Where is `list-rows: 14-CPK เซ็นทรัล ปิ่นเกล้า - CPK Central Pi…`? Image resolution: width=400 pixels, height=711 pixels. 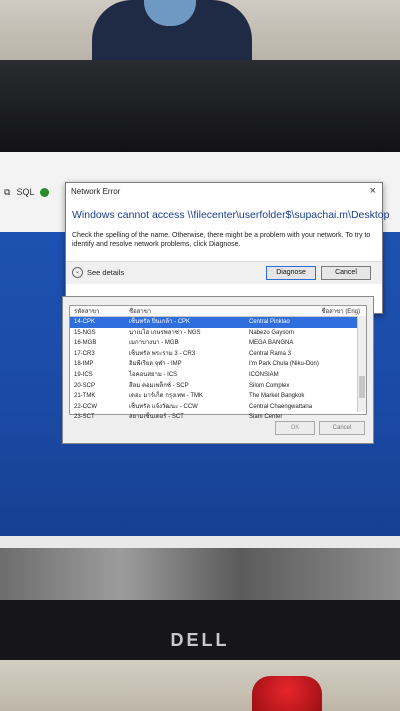 list-rows: 14-CPK เซ็นทรัล ปิ่นเกล้า - CPK Central Pi… is located at coordinates (218, 370).